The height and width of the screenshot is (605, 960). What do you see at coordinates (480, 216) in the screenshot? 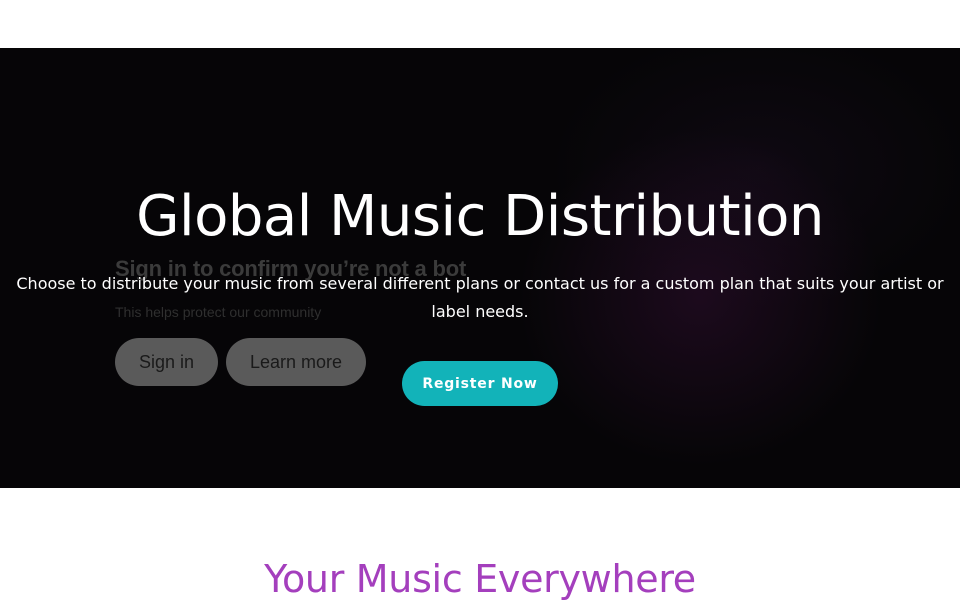
I see `hero-title: Global Music Distribution` at bounding box center [480, 216].